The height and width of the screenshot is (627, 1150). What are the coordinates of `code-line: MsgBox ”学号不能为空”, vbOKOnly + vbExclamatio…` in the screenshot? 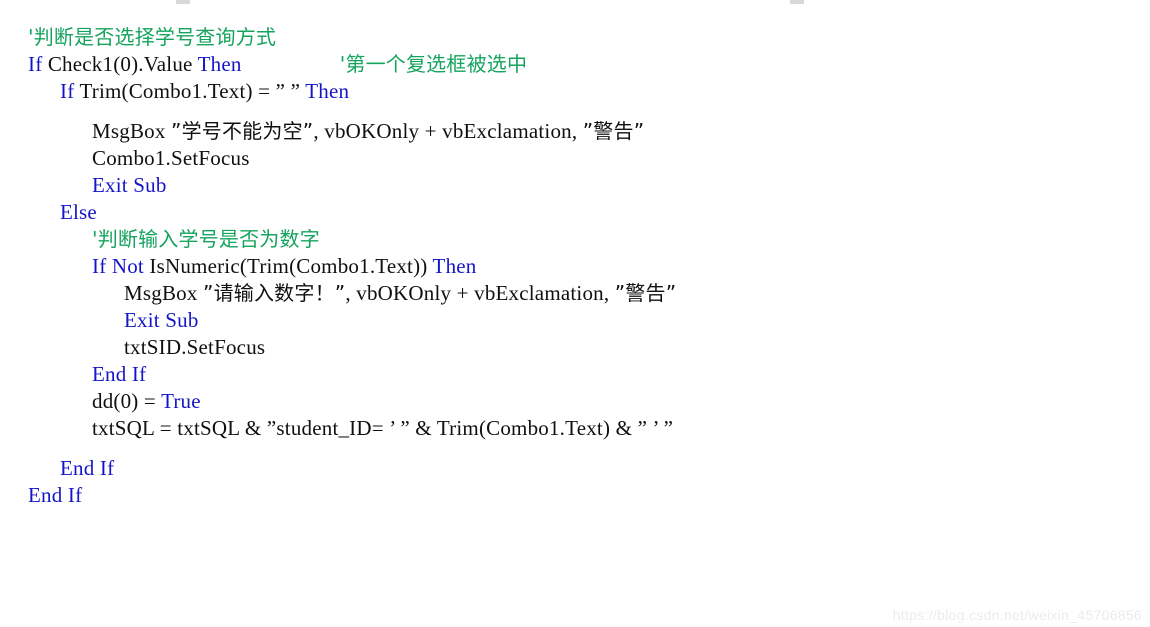 It's located at (575, 131).